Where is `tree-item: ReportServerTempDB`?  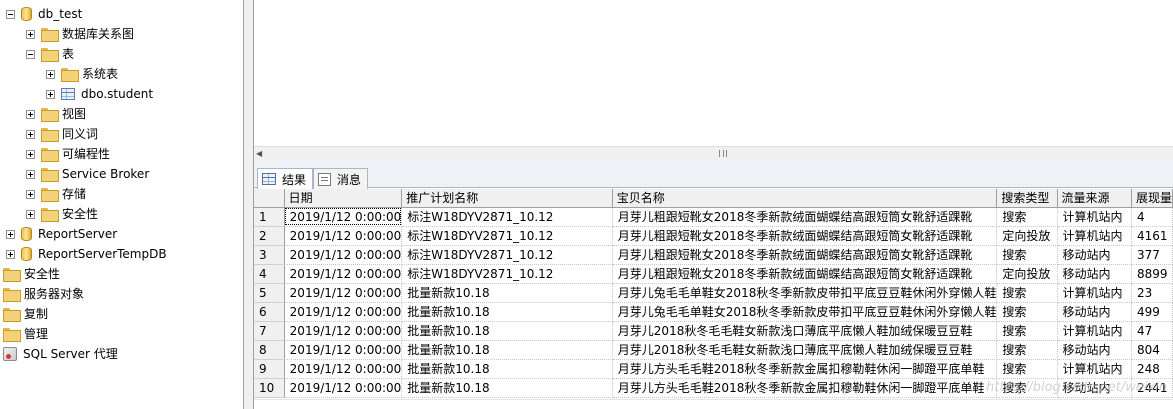
tree-item: ReportServerTempDB is located at coordinates (86, 254).